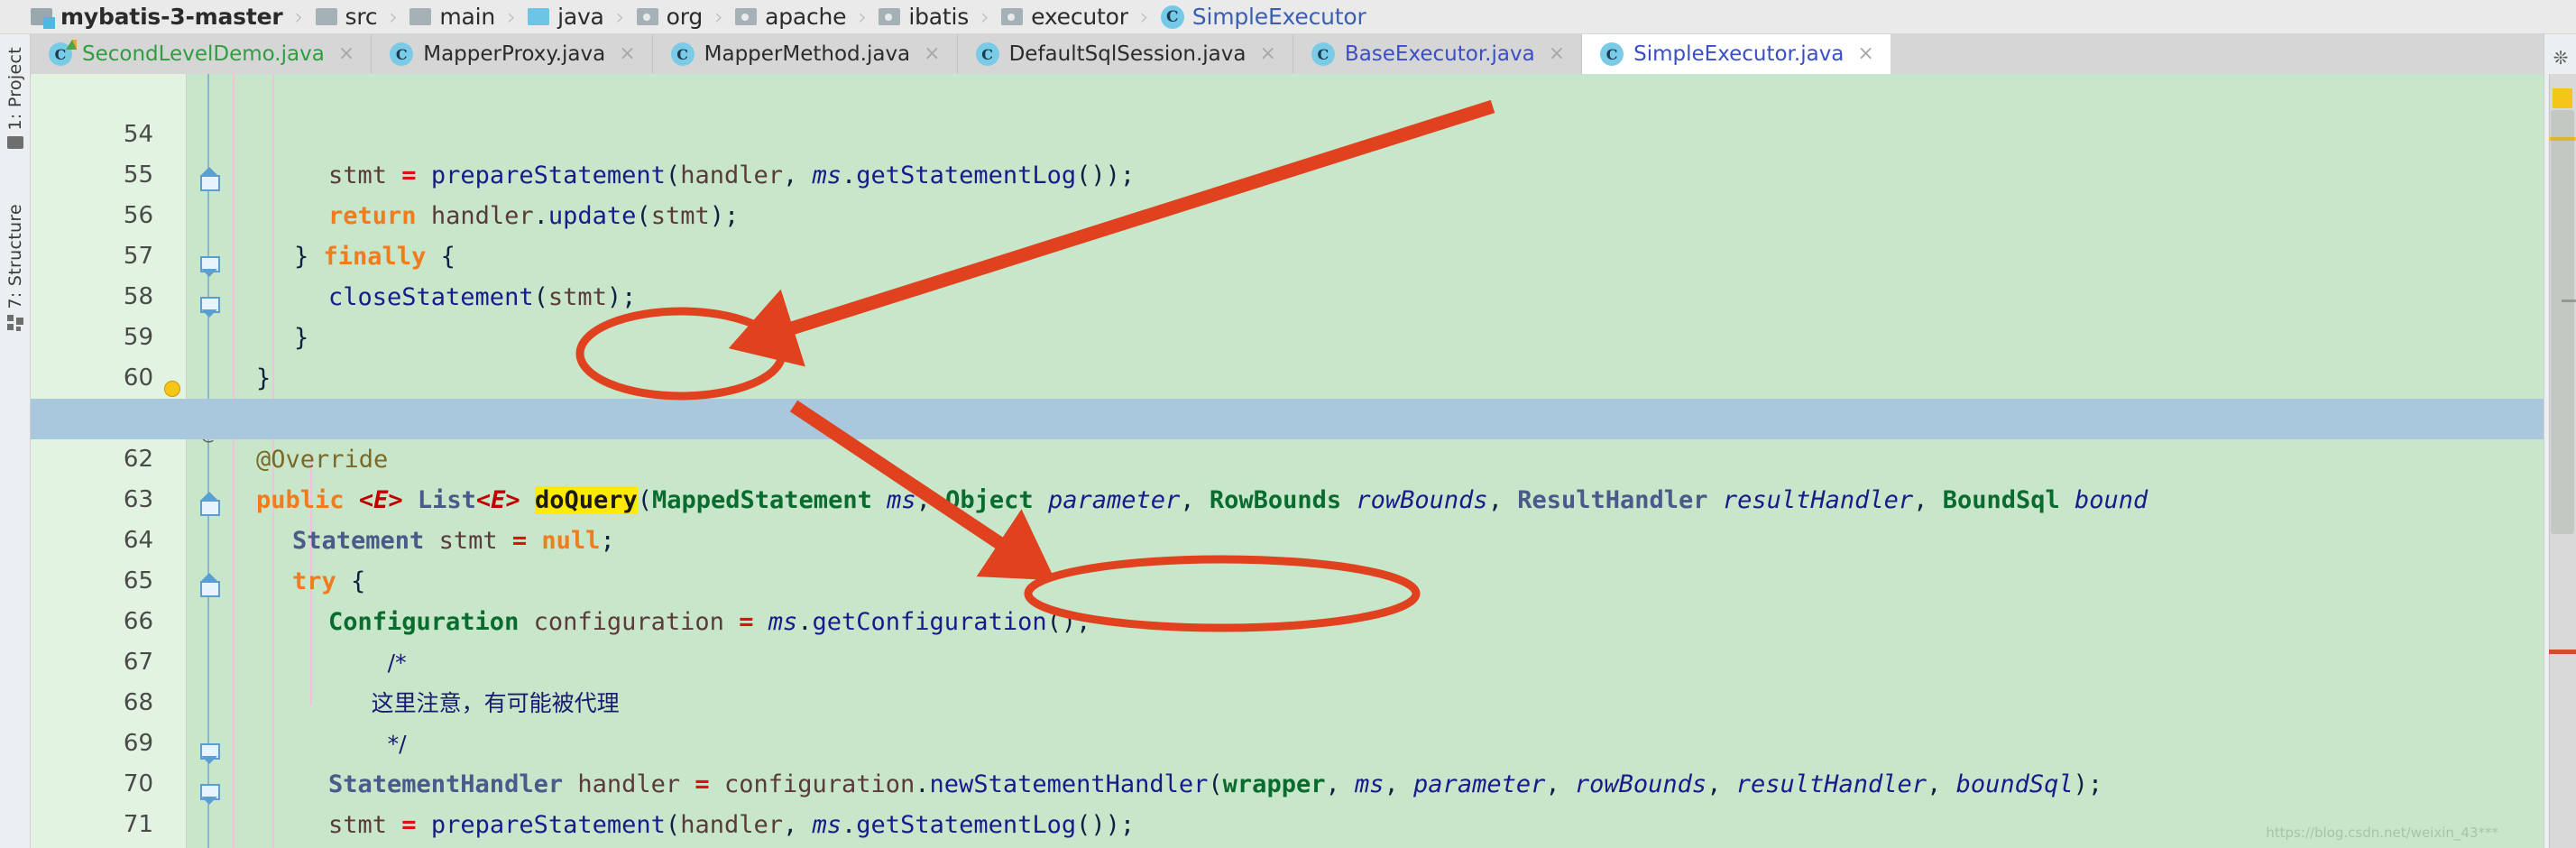 The image size is (2576, 848). I want to click on java-class-modified-icon: C, so click(63, 53).